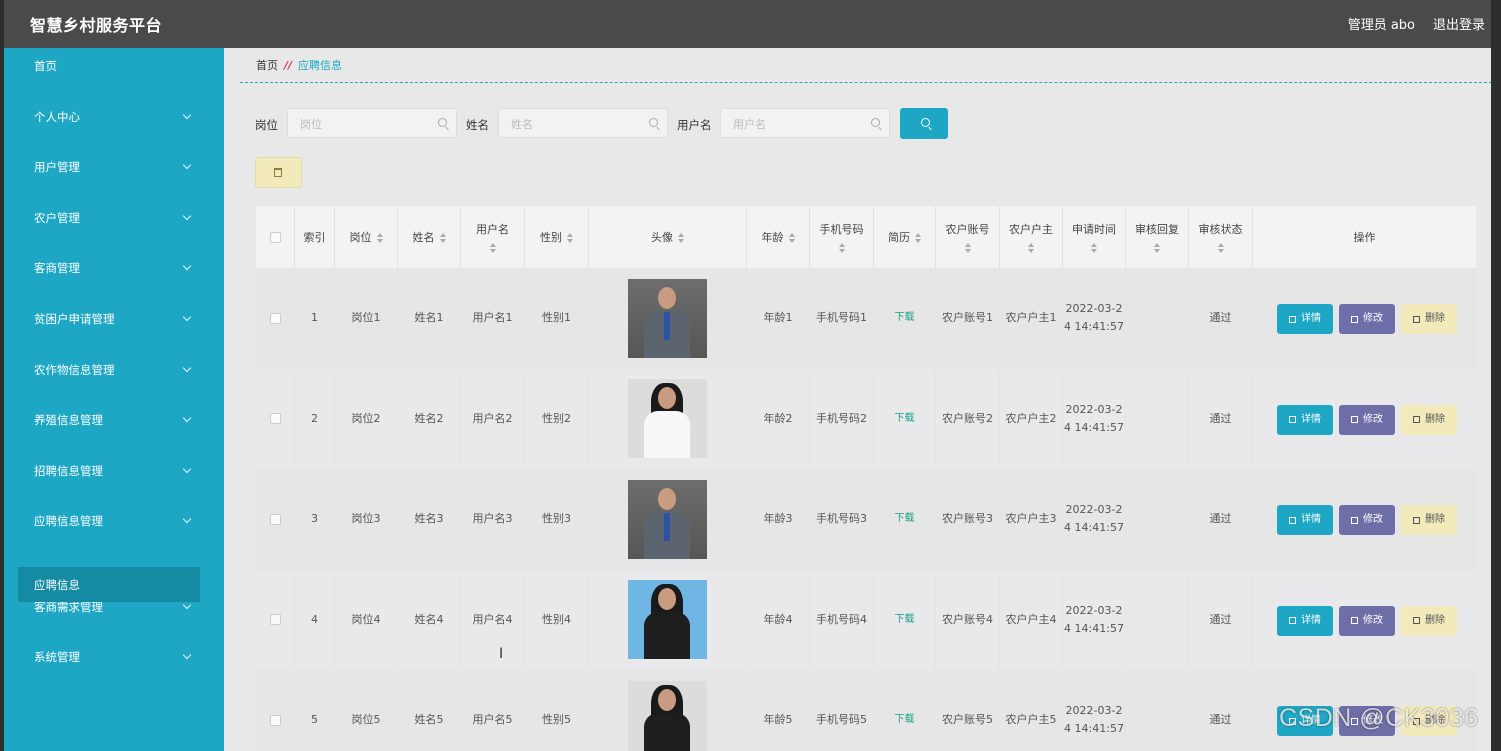  Describe the element at coordinates (114, 117) in the screenshot. I see `sidebar-item: 个人中心` at that location.